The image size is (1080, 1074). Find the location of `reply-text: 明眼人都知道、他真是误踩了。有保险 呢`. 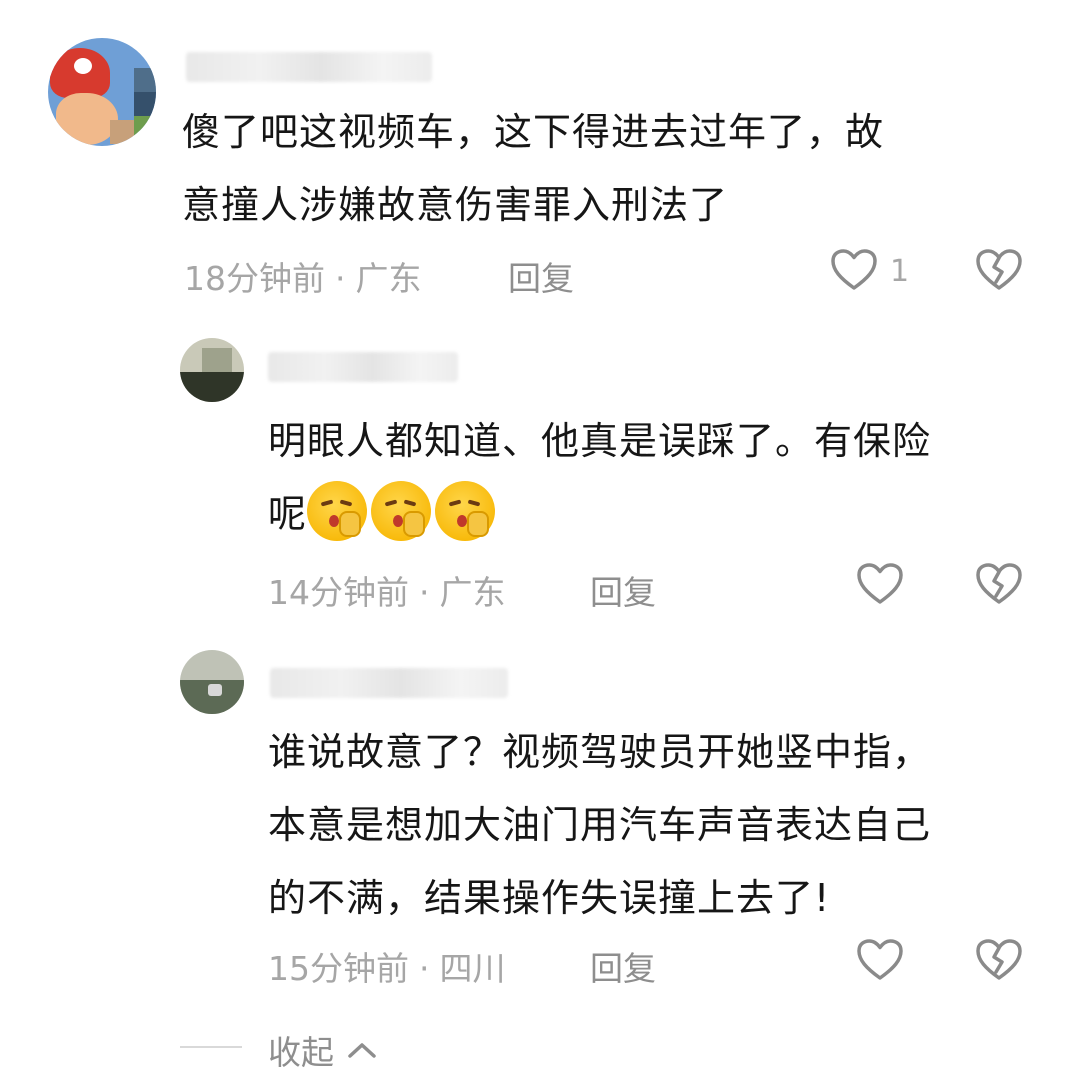

reply-text: 明眼人都知道、他真是误踩了。有保险 呢 is located at coordinates (599, 478).